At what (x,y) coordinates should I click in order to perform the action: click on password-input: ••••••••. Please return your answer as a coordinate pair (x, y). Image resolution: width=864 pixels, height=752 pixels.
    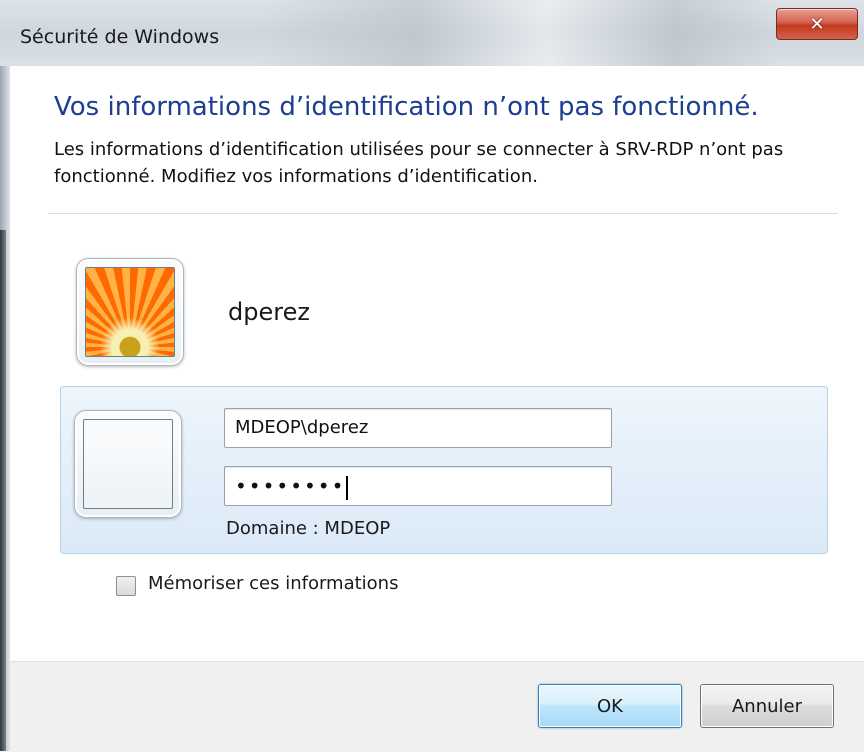
    Looking at the image, I should click on (418, 486).